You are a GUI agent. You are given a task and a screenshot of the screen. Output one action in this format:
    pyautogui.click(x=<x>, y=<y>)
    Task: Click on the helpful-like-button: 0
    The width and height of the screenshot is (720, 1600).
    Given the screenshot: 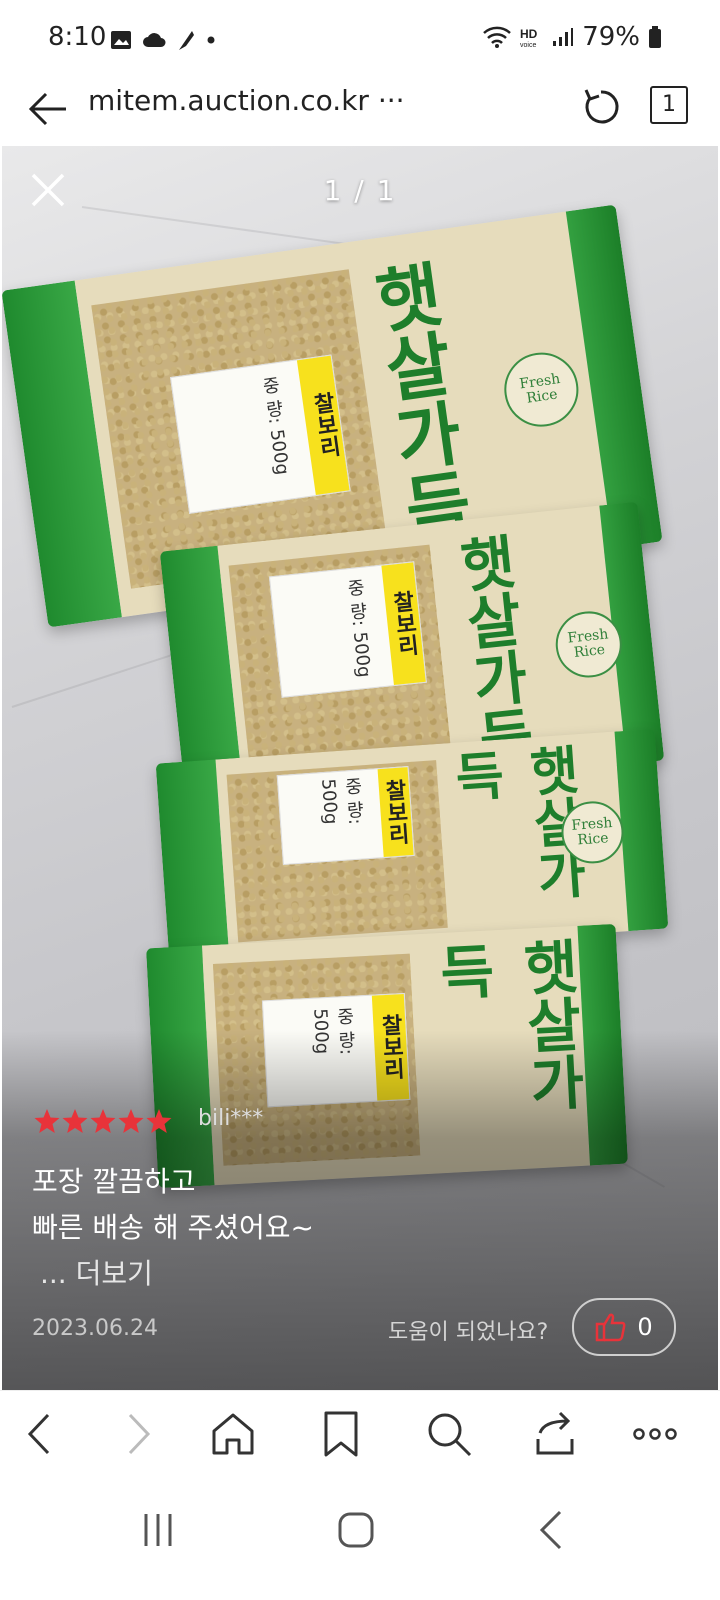 What is the action you would take?
    pyautogui.click(x=624, y=1327)
    